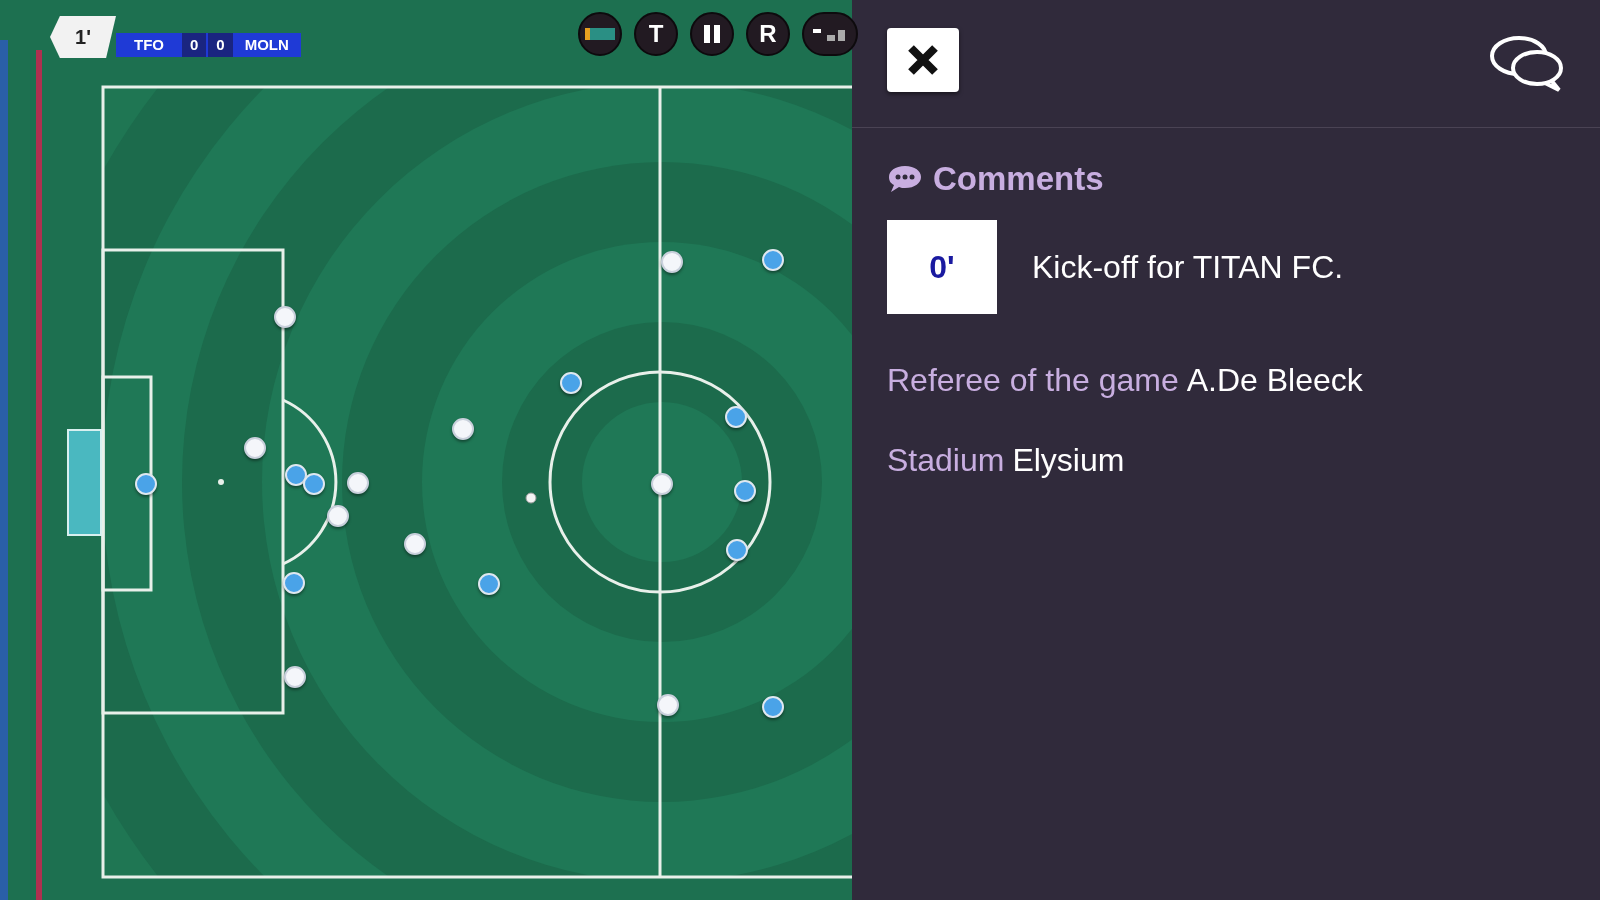 This screenshot has height=900, width=1600. Describe the element at coordinates (830, 34) in the screenshot. I see `volume-icon` at that location.